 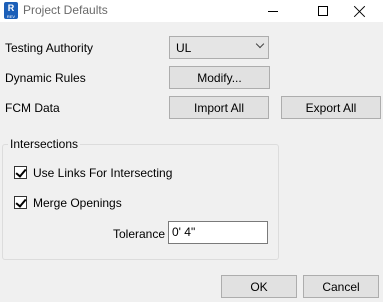 What do you see at coordinates (331, 107) in the screenshot?
I see `export-all-button: Export All` at bounding box center [331, 107].